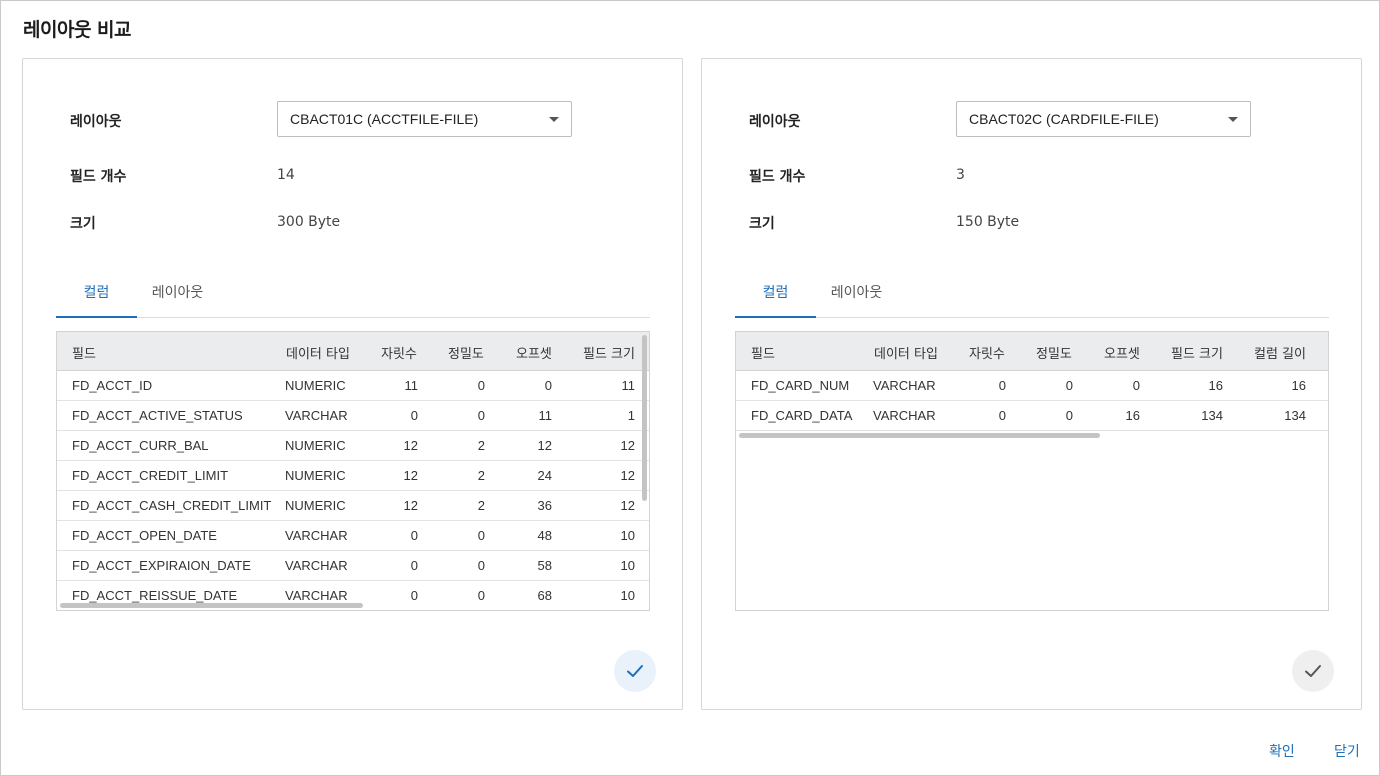 This screenshot has width=1380, height=776. I want to click on table-row: FD_ACCT_CREDIT_LIMIT NUMERIC 12 2 24 12, so click(353, 476).